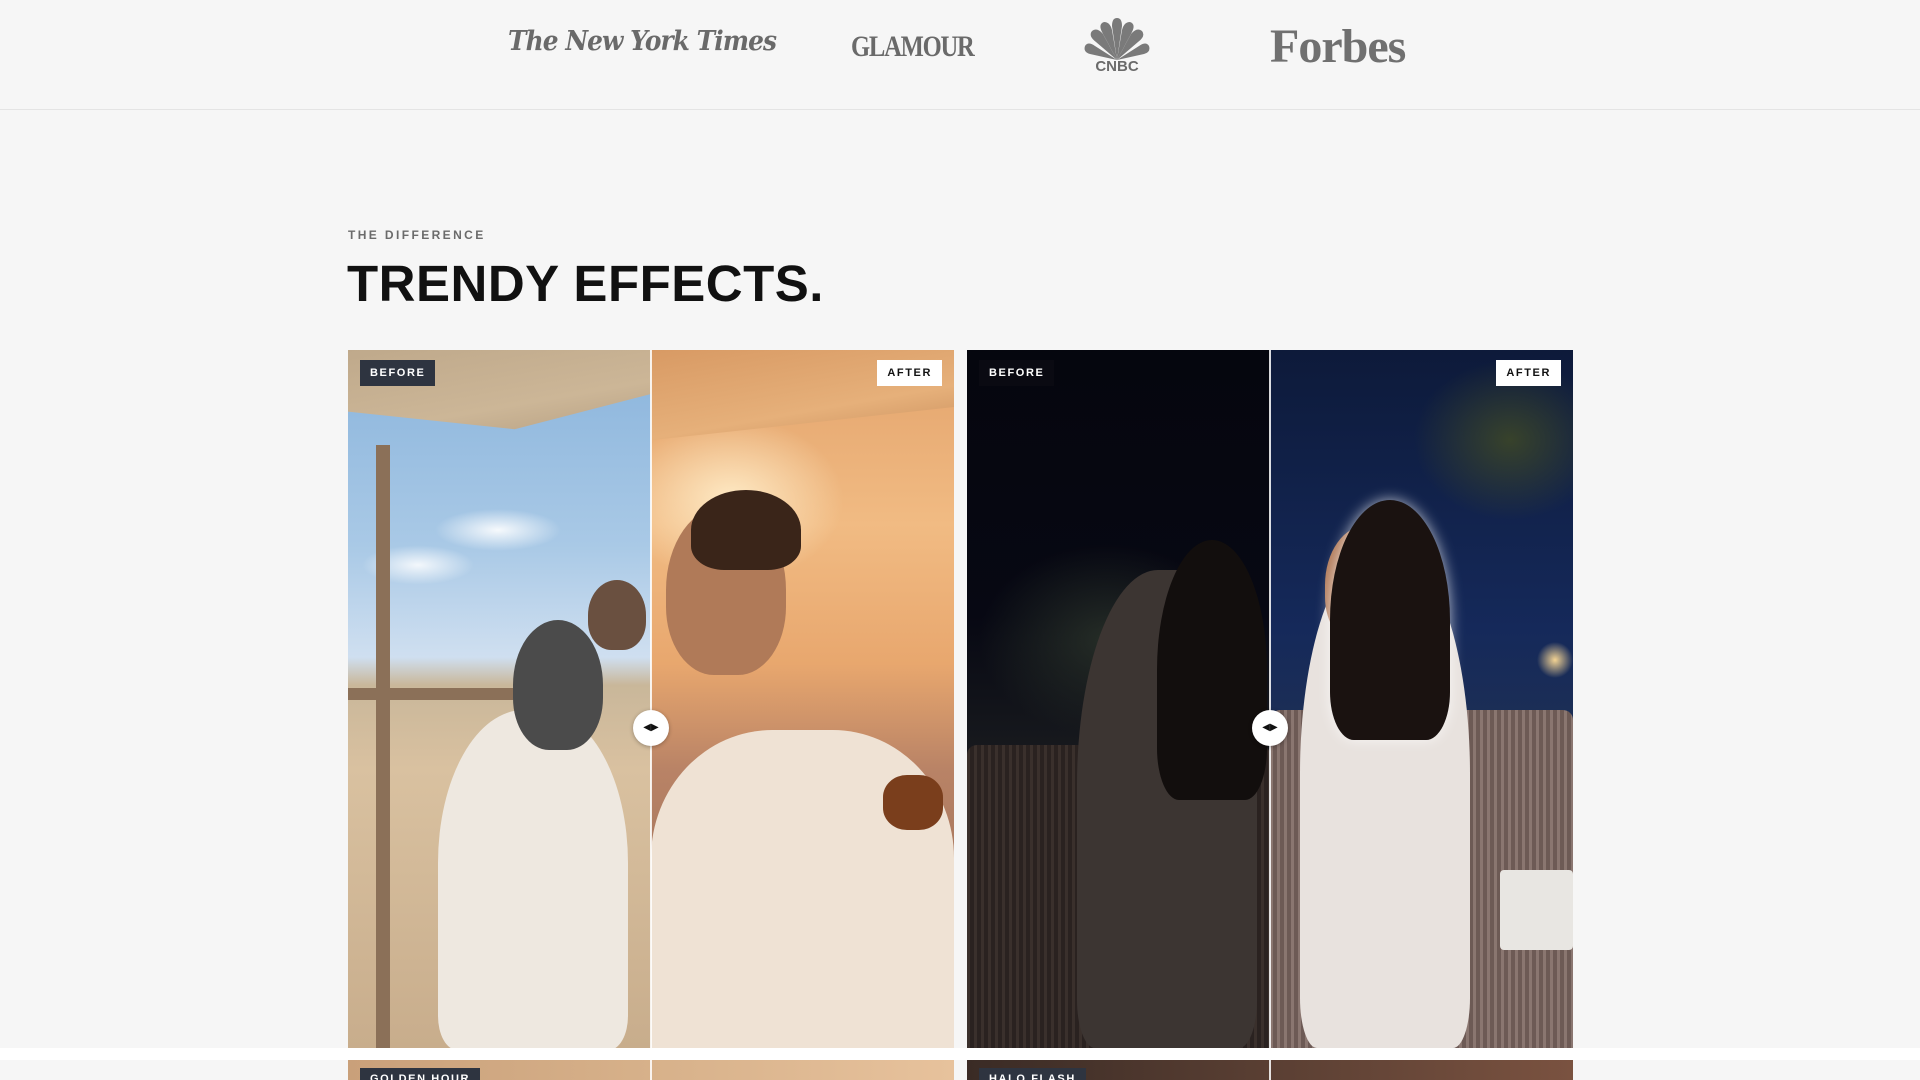 This screenshot has height=1080, width=1920. What do you see at coordinates (1212, 670) in the screenshot?
I see `woman-hair-dark` at bounding box center [1212, 670].